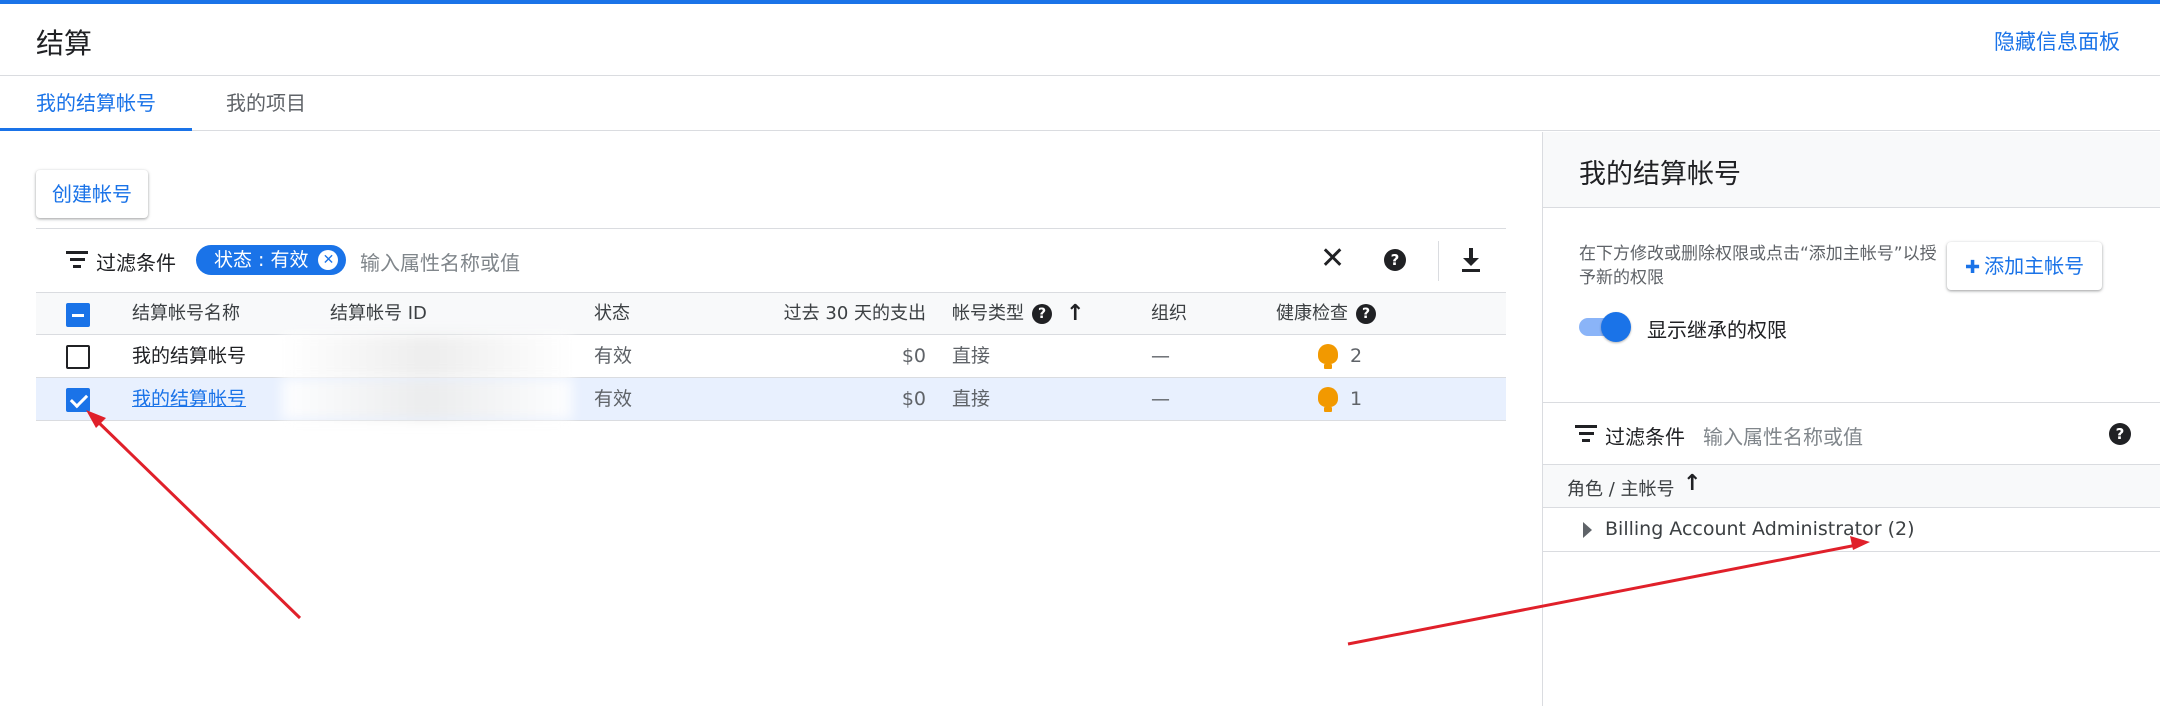  I want to click on panel-filter-bar: 过滤条件 输入属性名称或值 ?, so click(1851, 433).